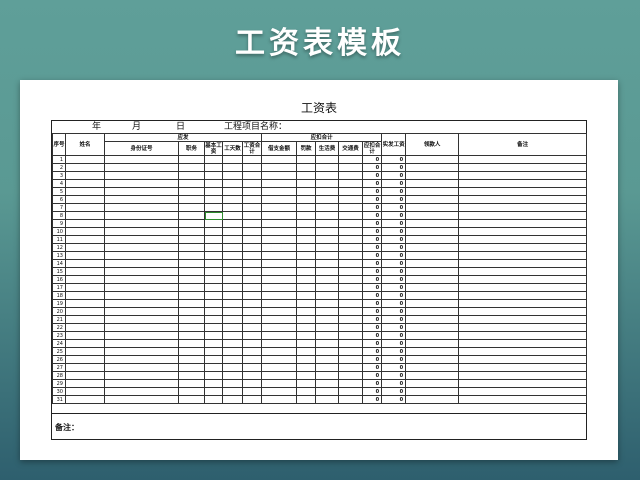 This screenshot has height=480, width=640. Describe the element at coordinates (59, 383) in the screenshot. I see `row-number-cell: 29` at that location.